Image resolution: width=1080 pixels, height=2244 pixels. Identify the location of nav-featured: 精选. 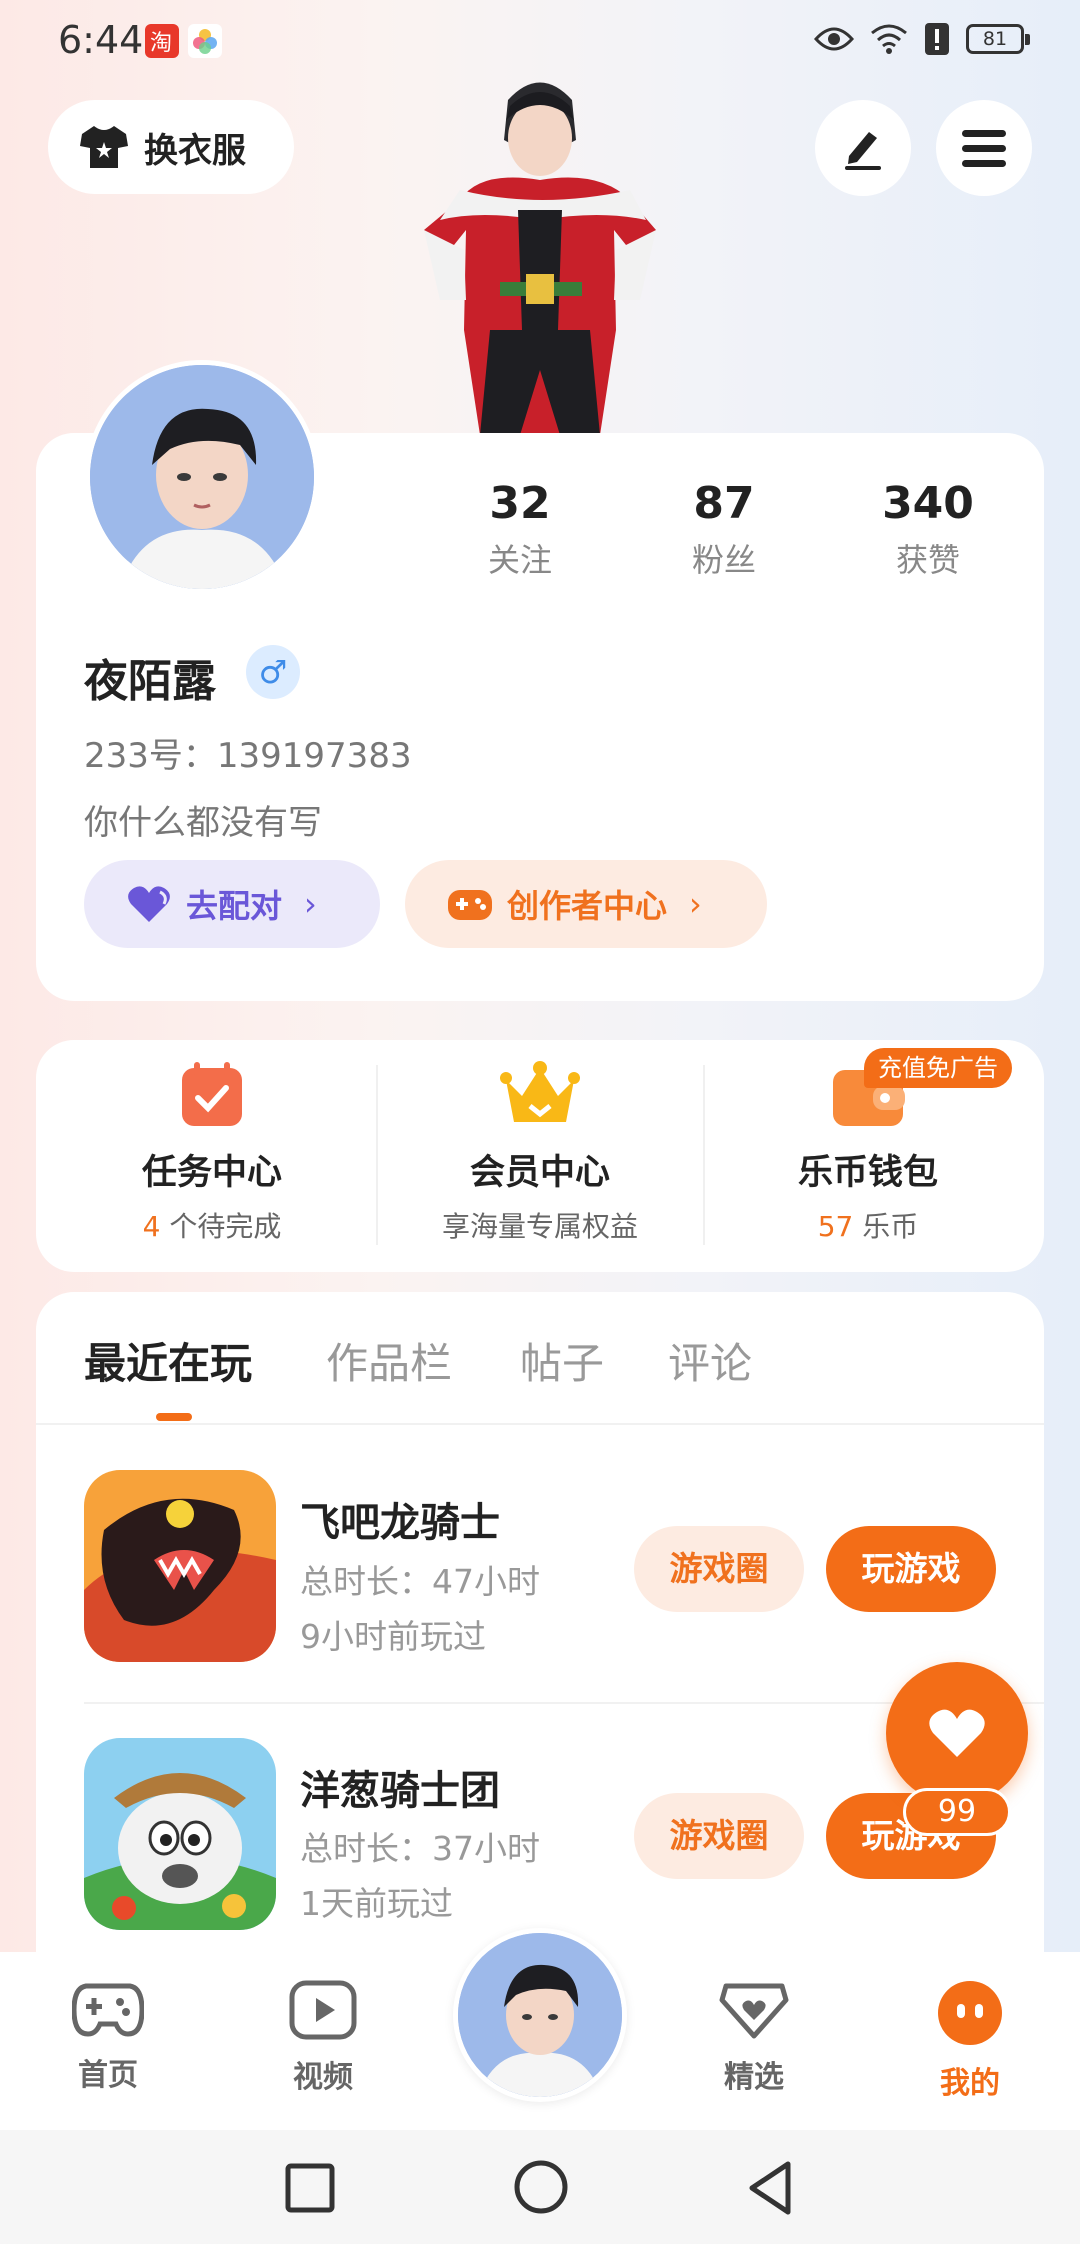
(754, 2038).